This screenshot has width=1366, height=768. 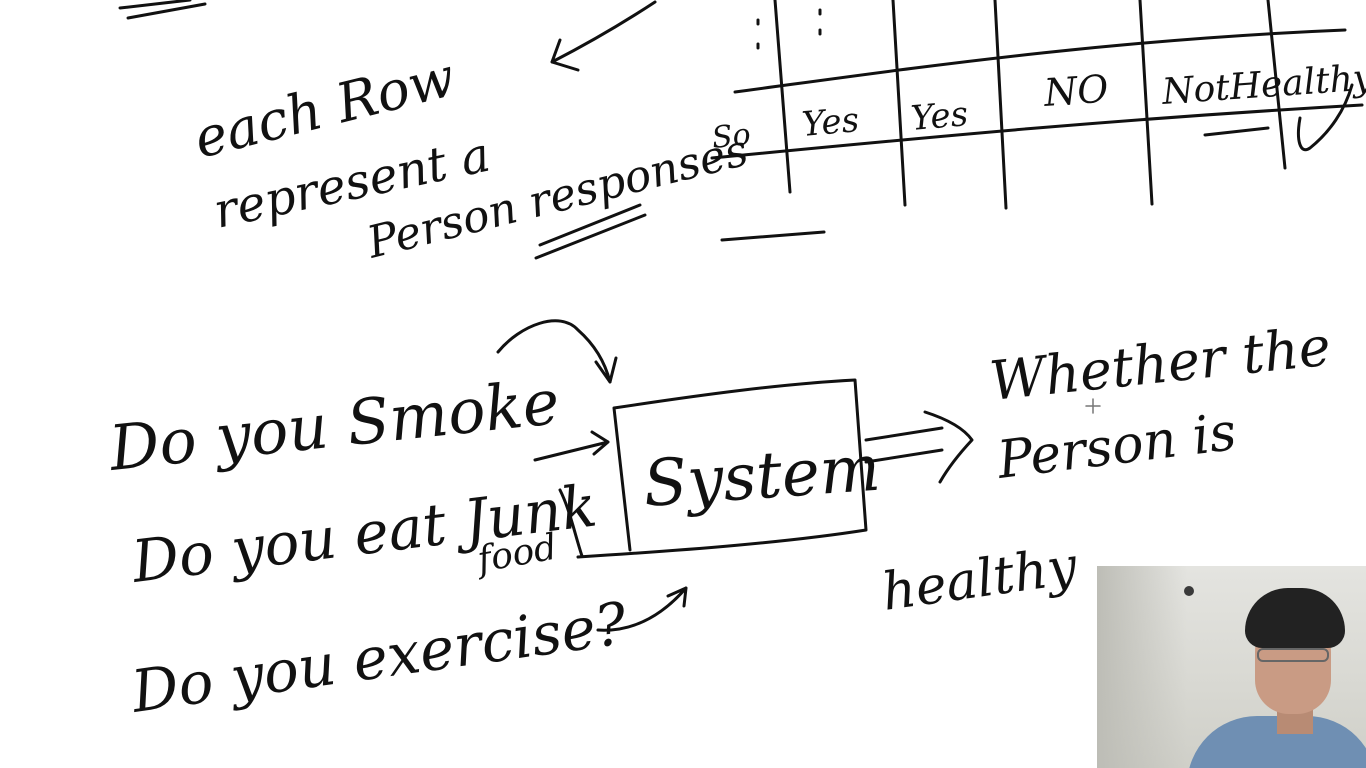 What do you see at coordinates (762, 477) in the screenshot?
I see `system-label: System` at bounding box center [762, 477].